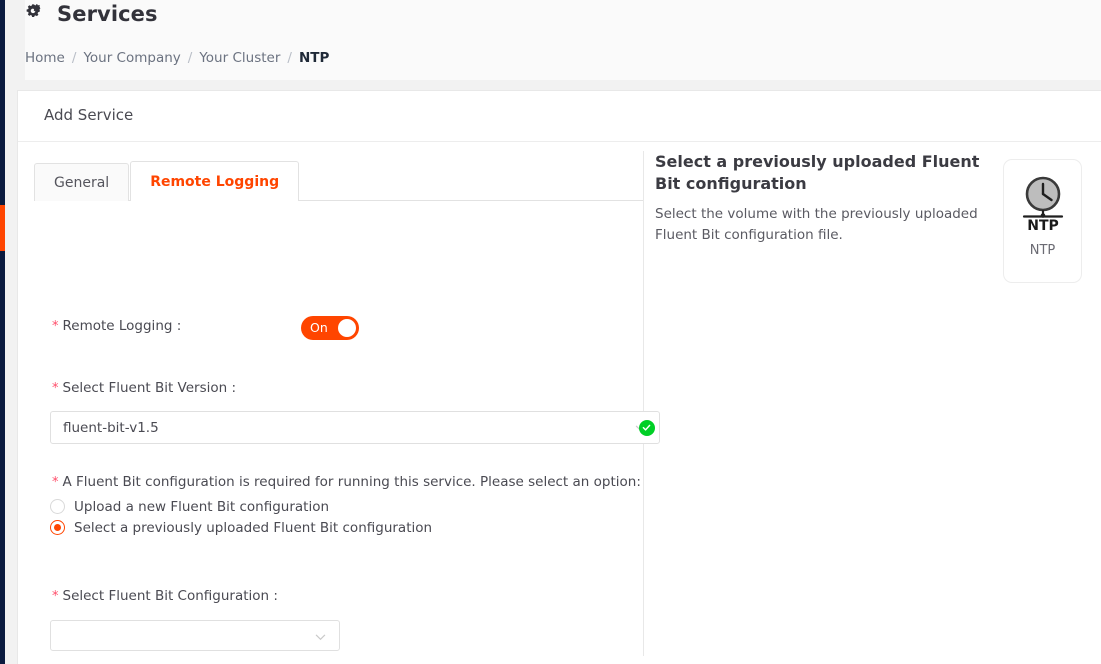 The image size is (1101, 664). What do you see at coordinates (89, 115) in the screenshot?
I see `card-title: Add Service` at bounding box center [89, 115].